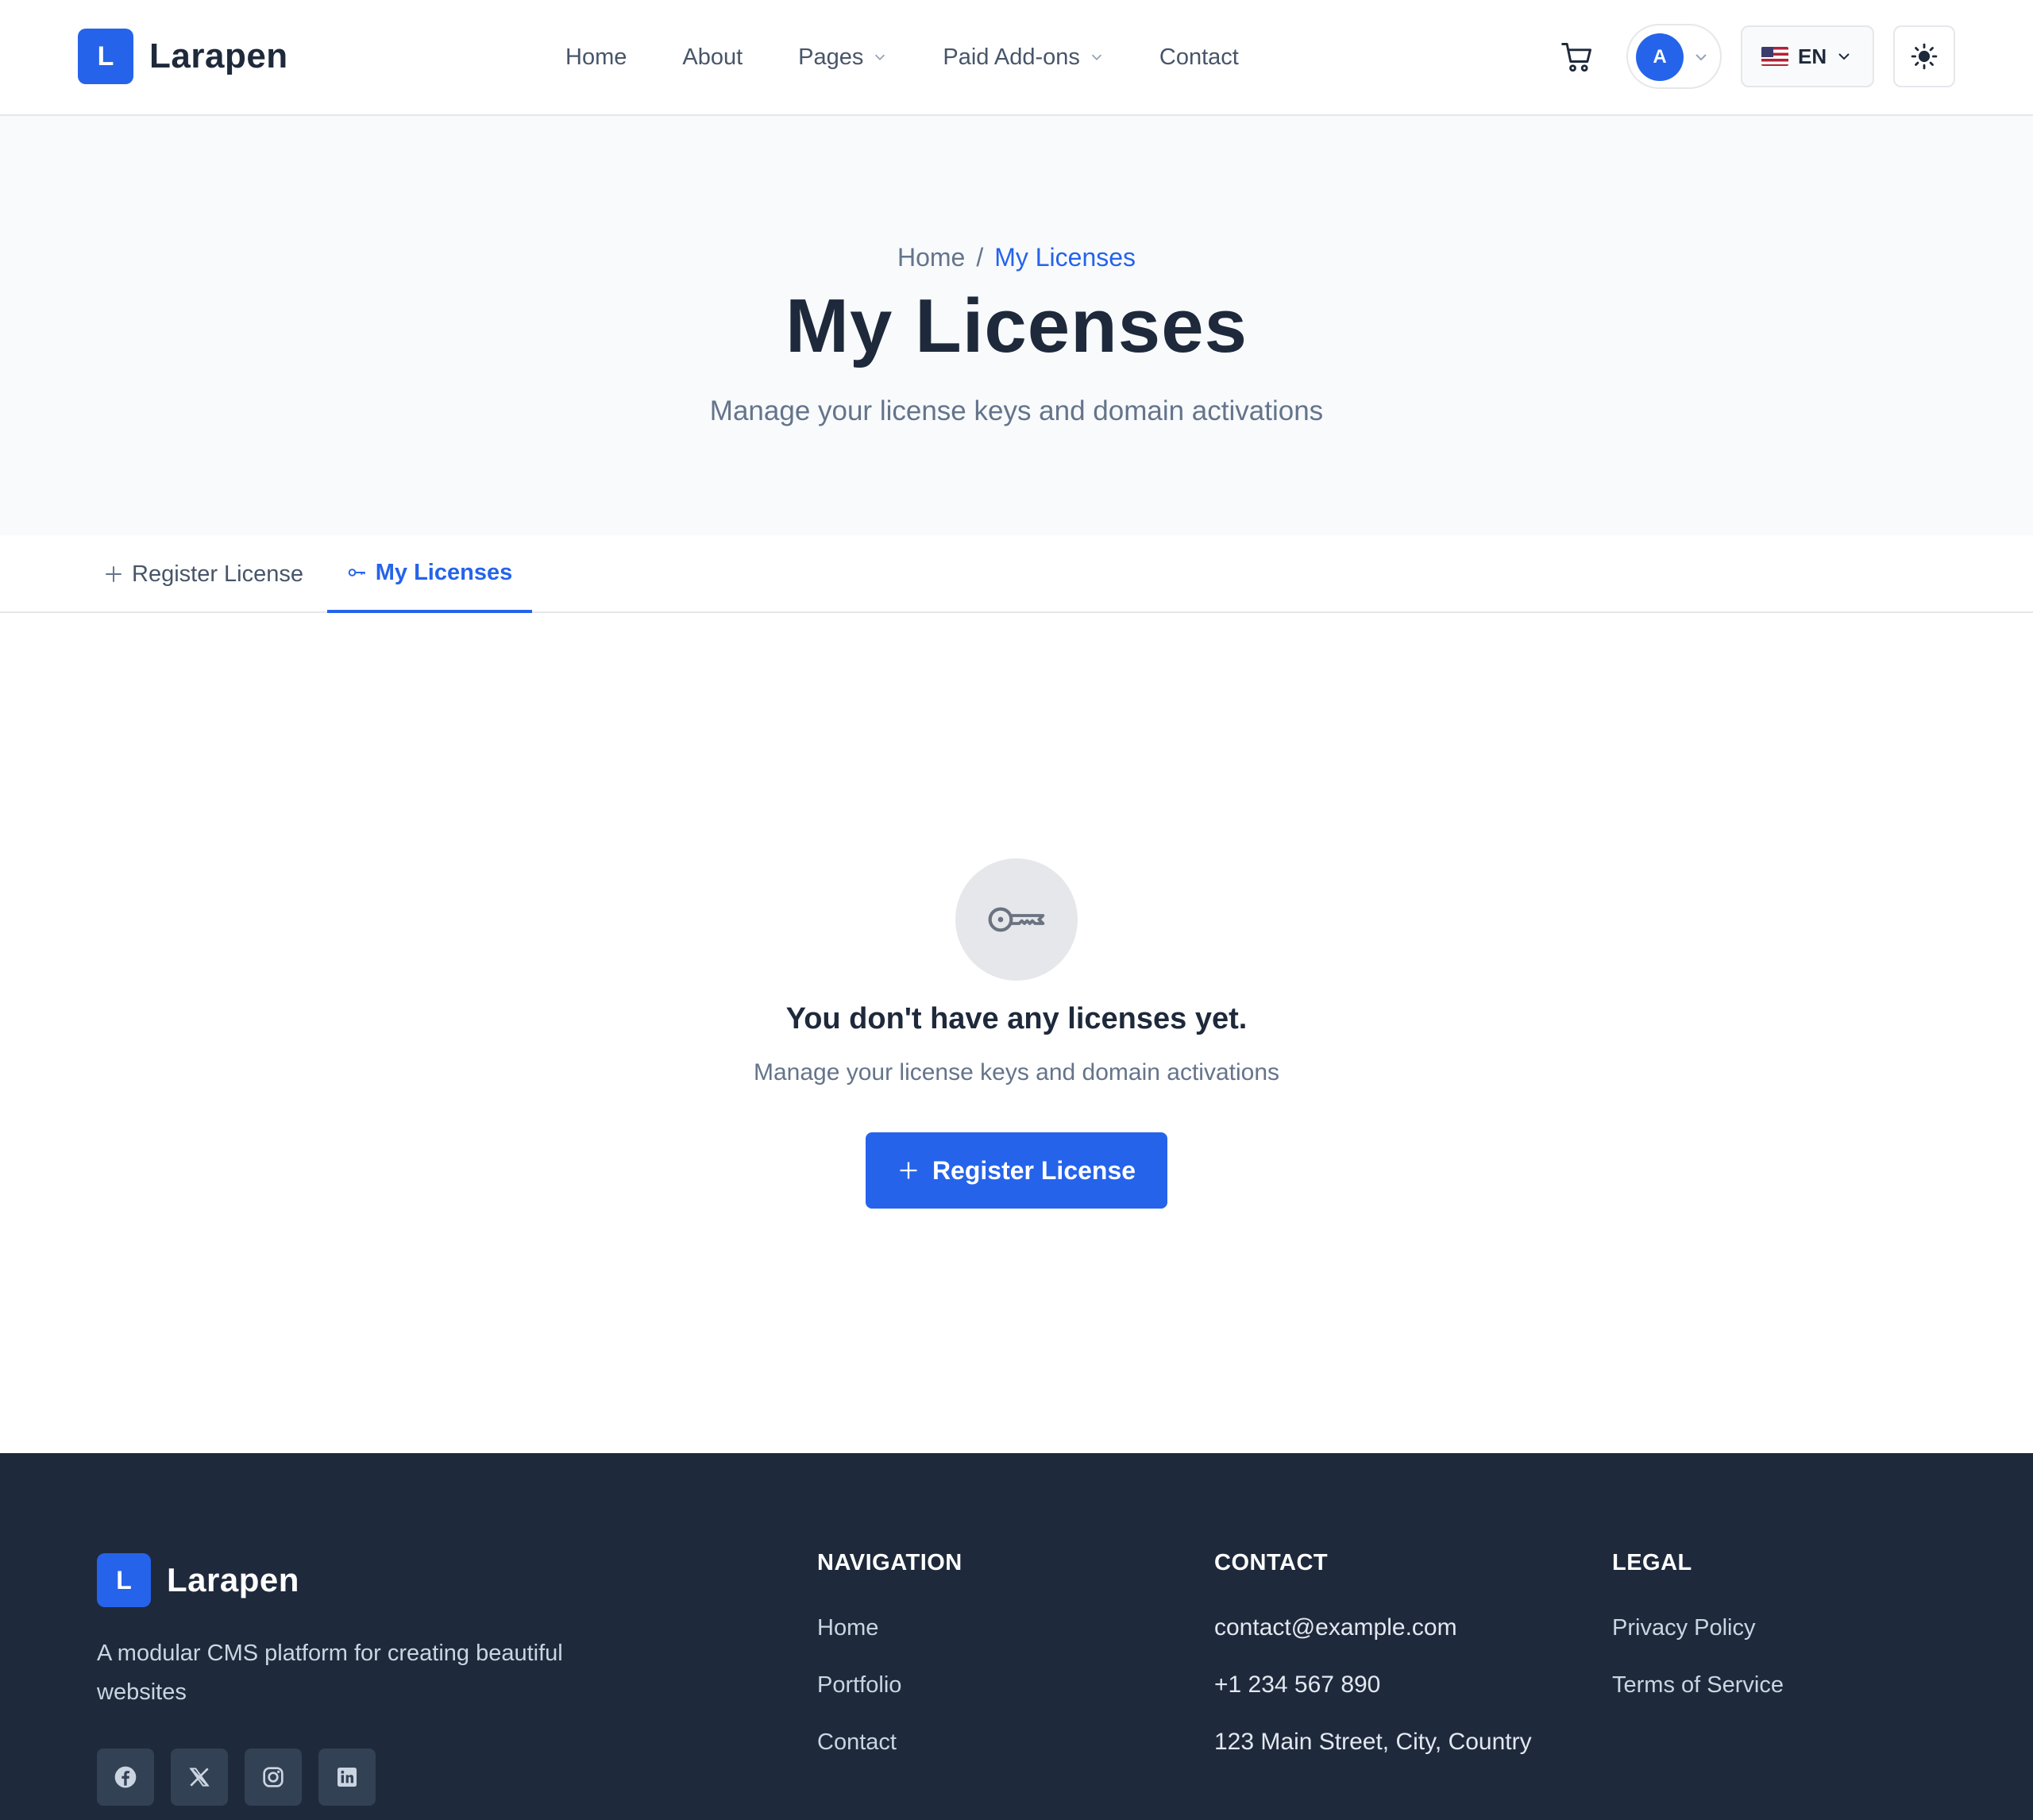 The image size is (2033, 1820). What do you see at coordinates (1034, 1170) in the screenshot?
I see `register-license-label: Register License` at bounding box center [1034, 1170].